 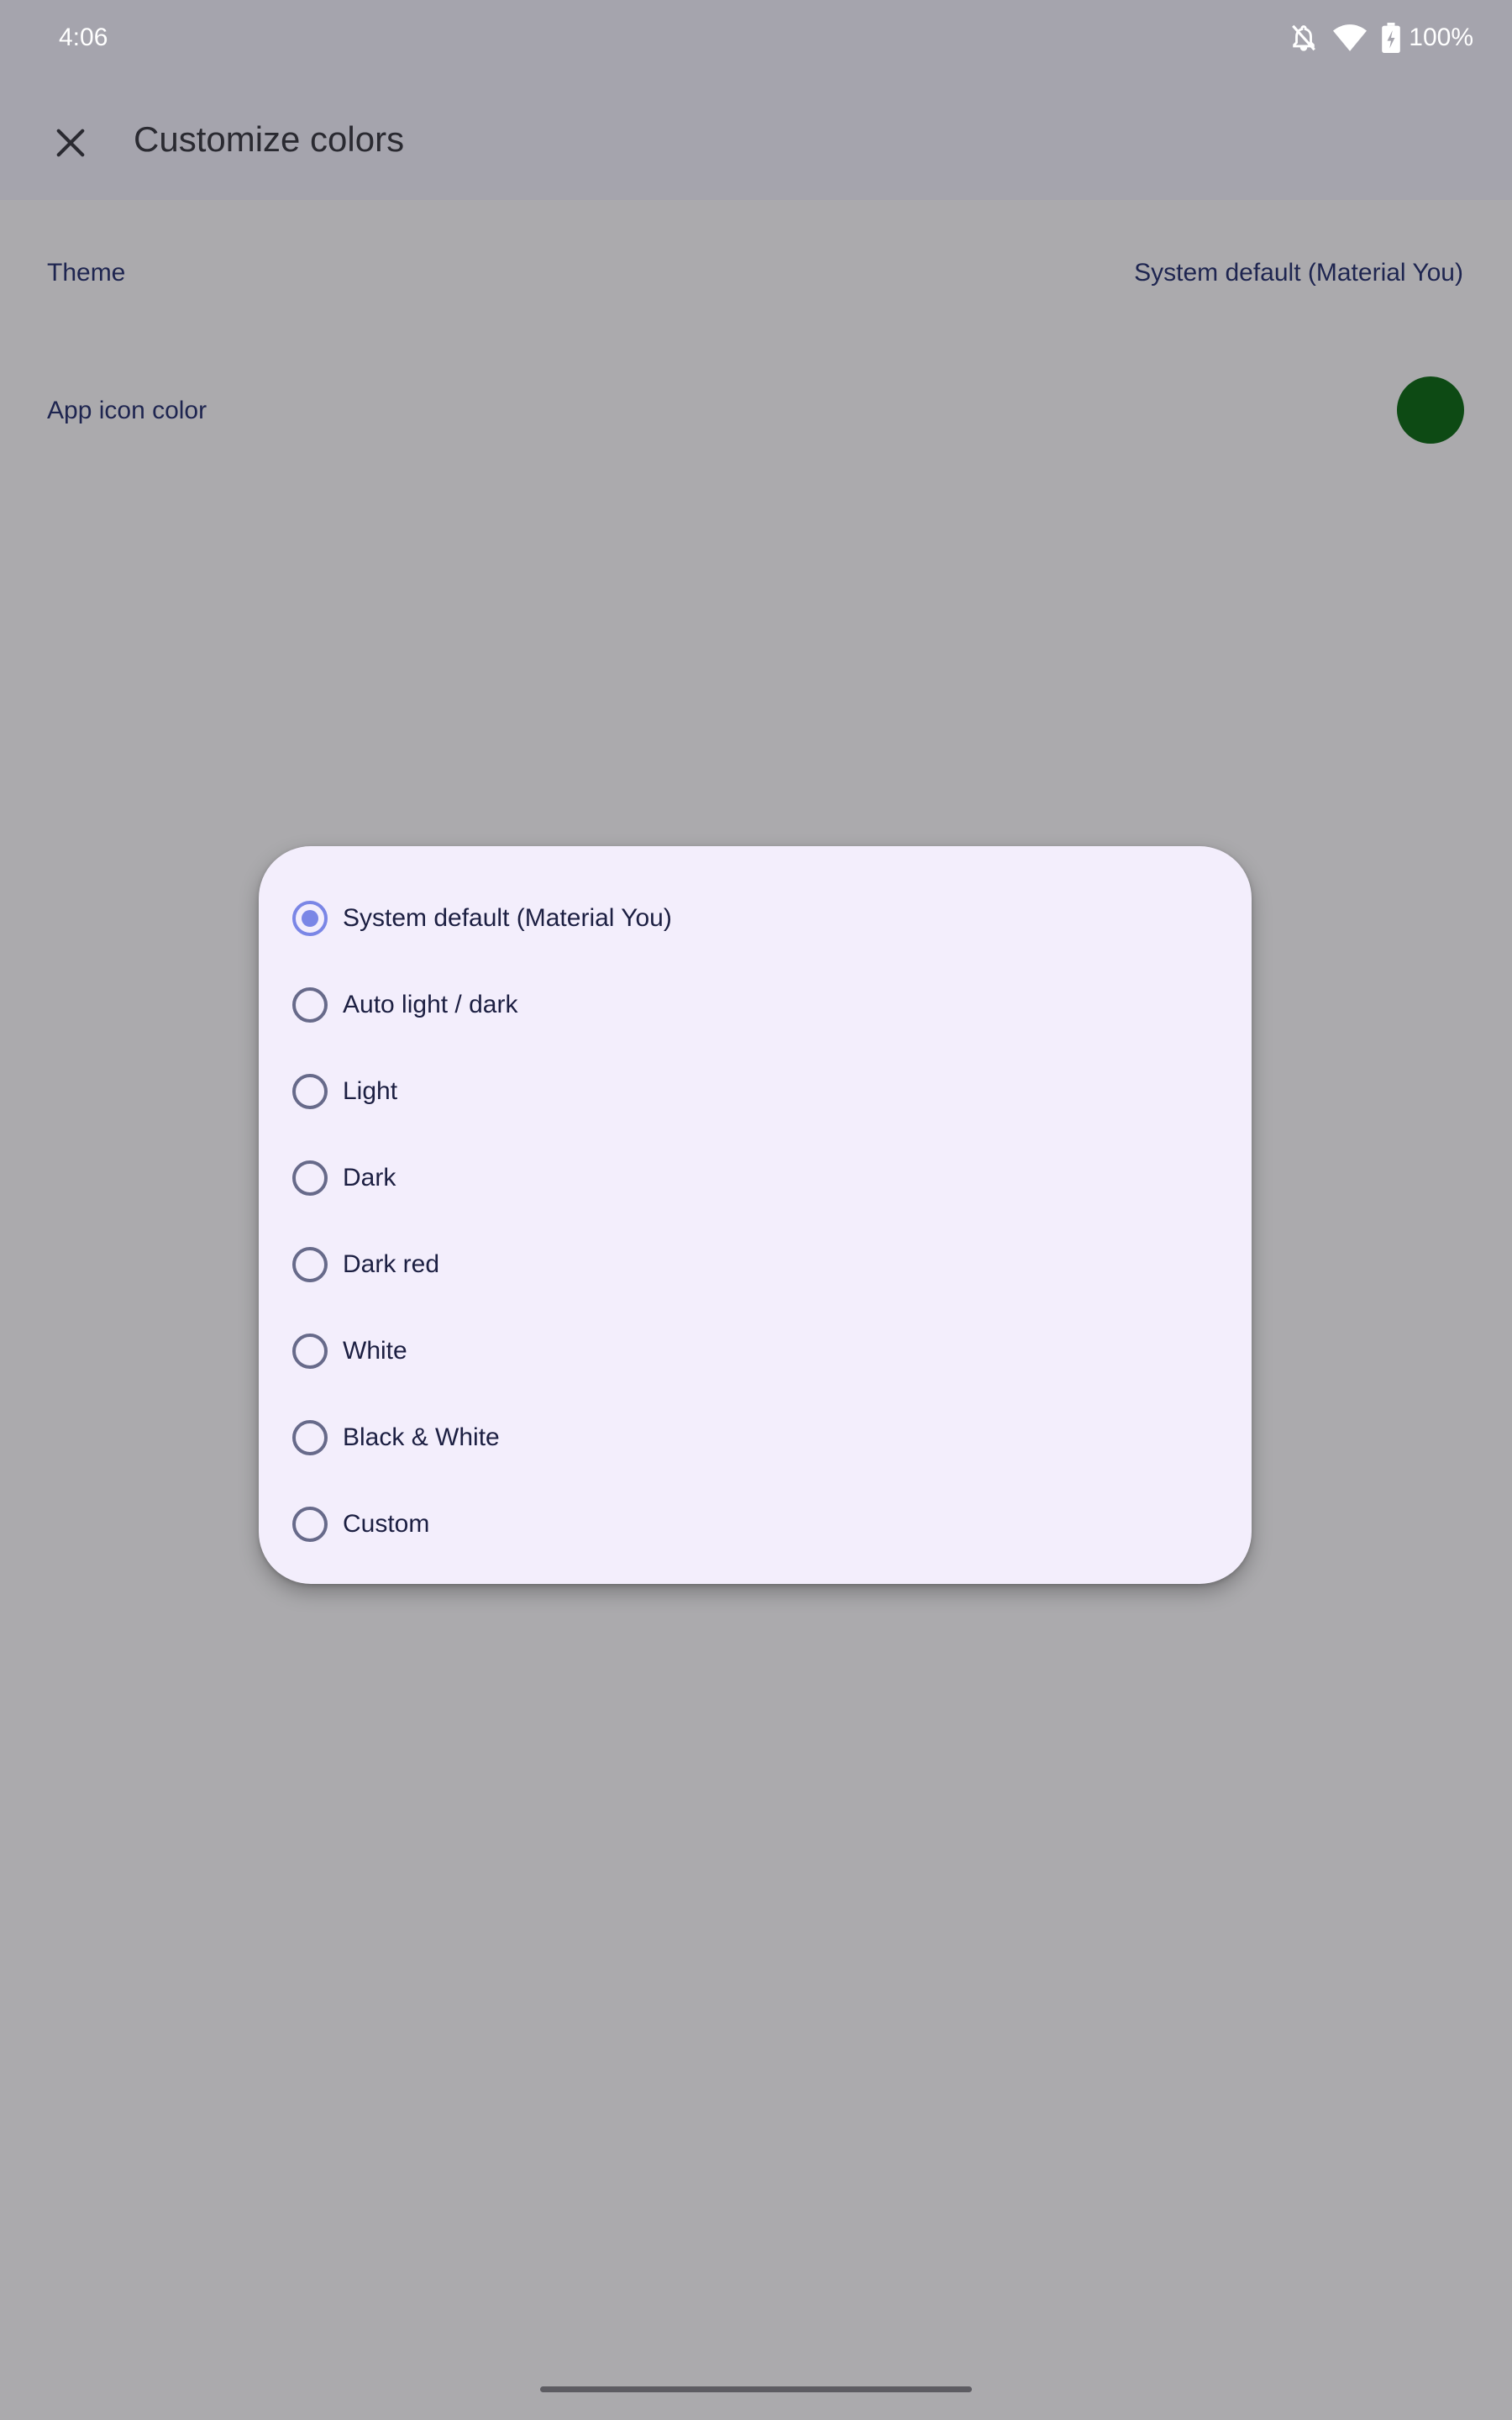 What do you see at coordinates (754, 918) in the screenshot?
I see `theme-option: System default (Material You)` at bounding box center [754, 918].